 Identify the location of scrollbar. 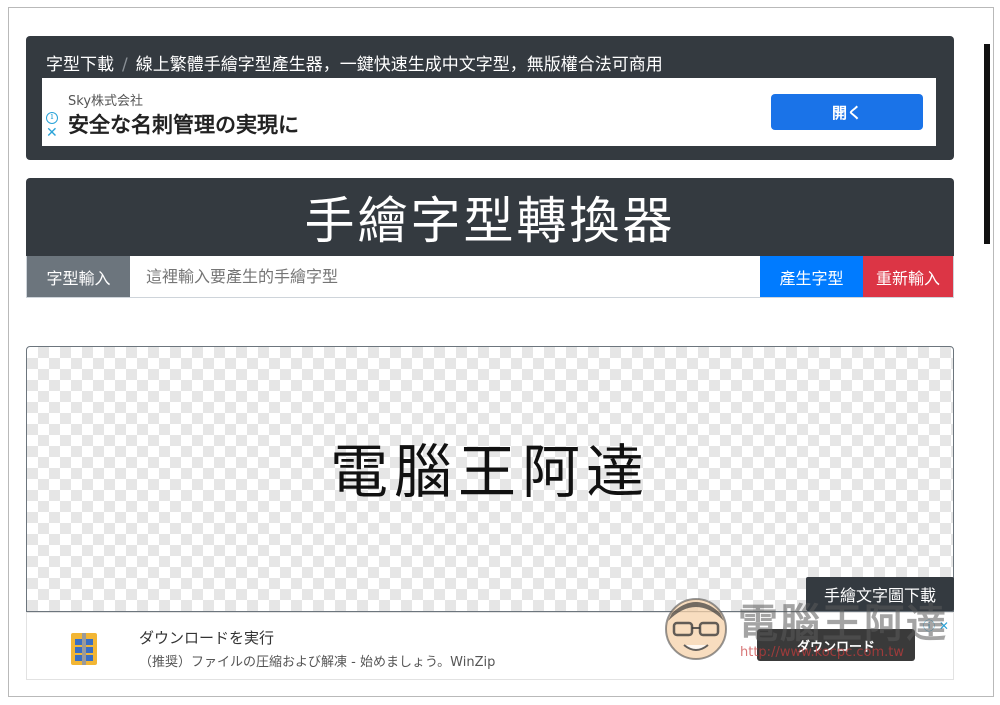
(987, 144).